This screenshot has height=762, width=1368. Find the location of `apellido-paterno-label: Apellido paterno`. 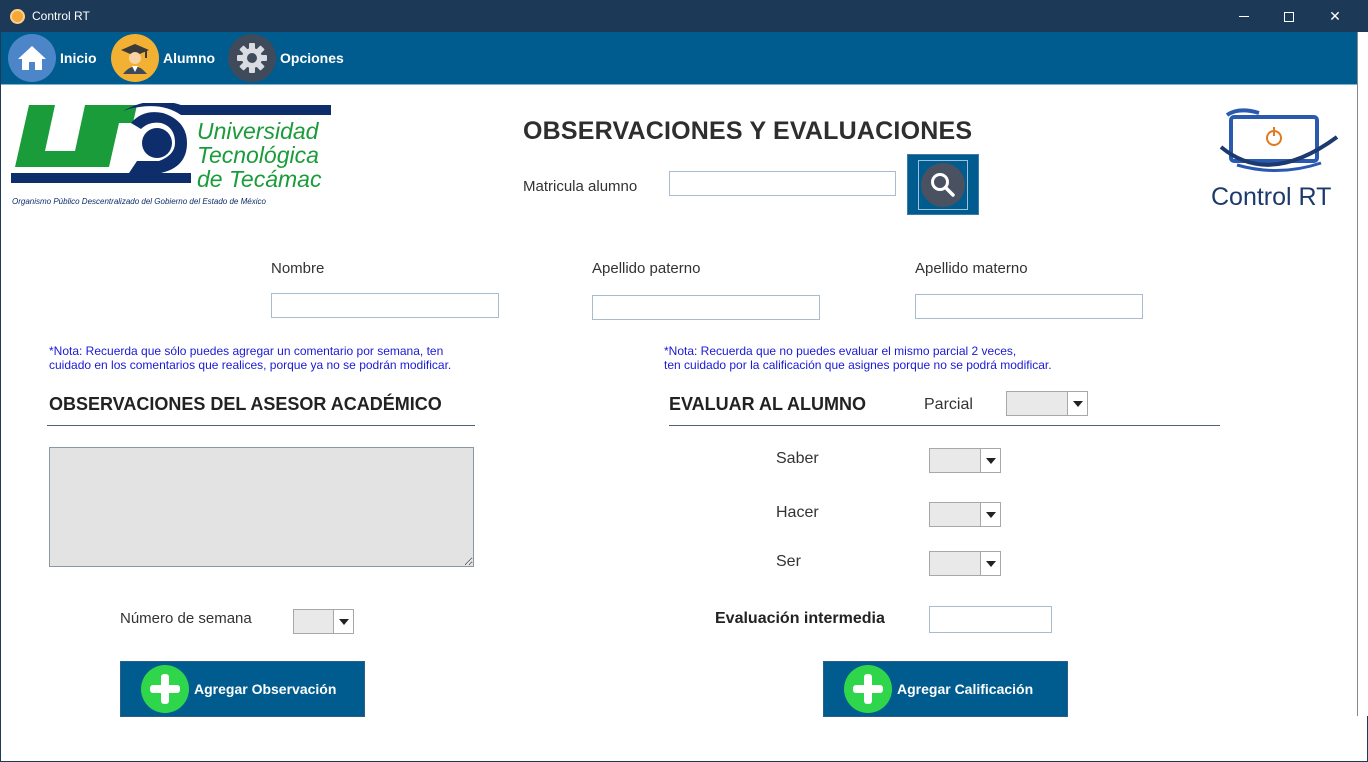

apellido-paterno-label: Apellido paterno is located at coordinates (646, 268).